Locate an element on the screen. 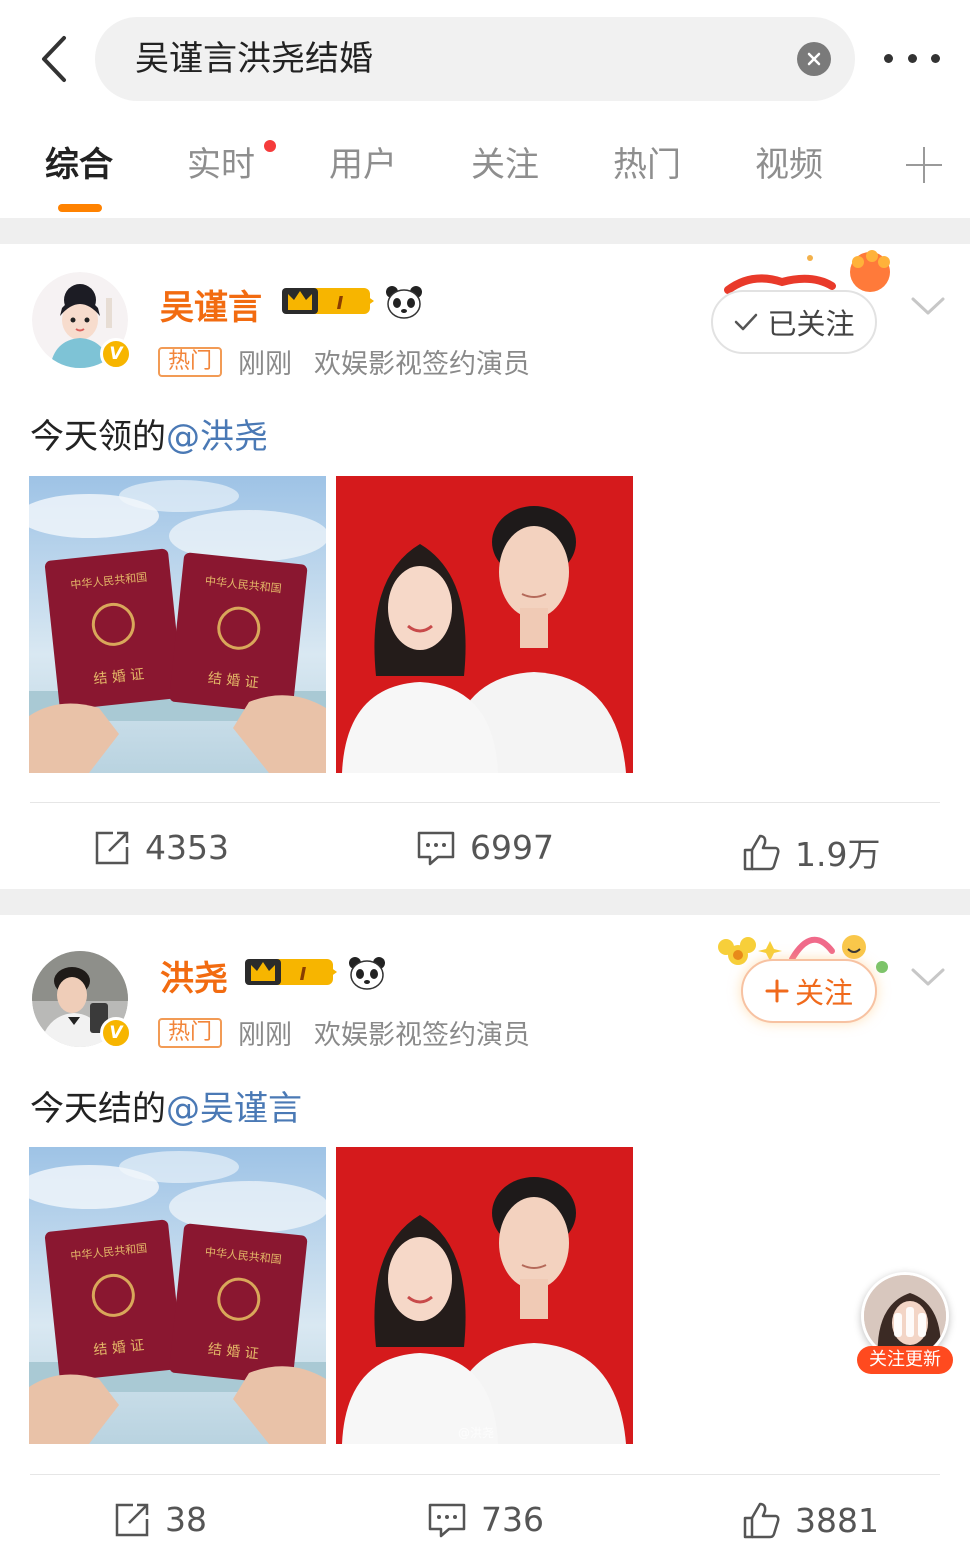 Image resolution: width=970 pixels, height=1566 pixels. post-body: 今天领的 is located at coordinates (98, 437).